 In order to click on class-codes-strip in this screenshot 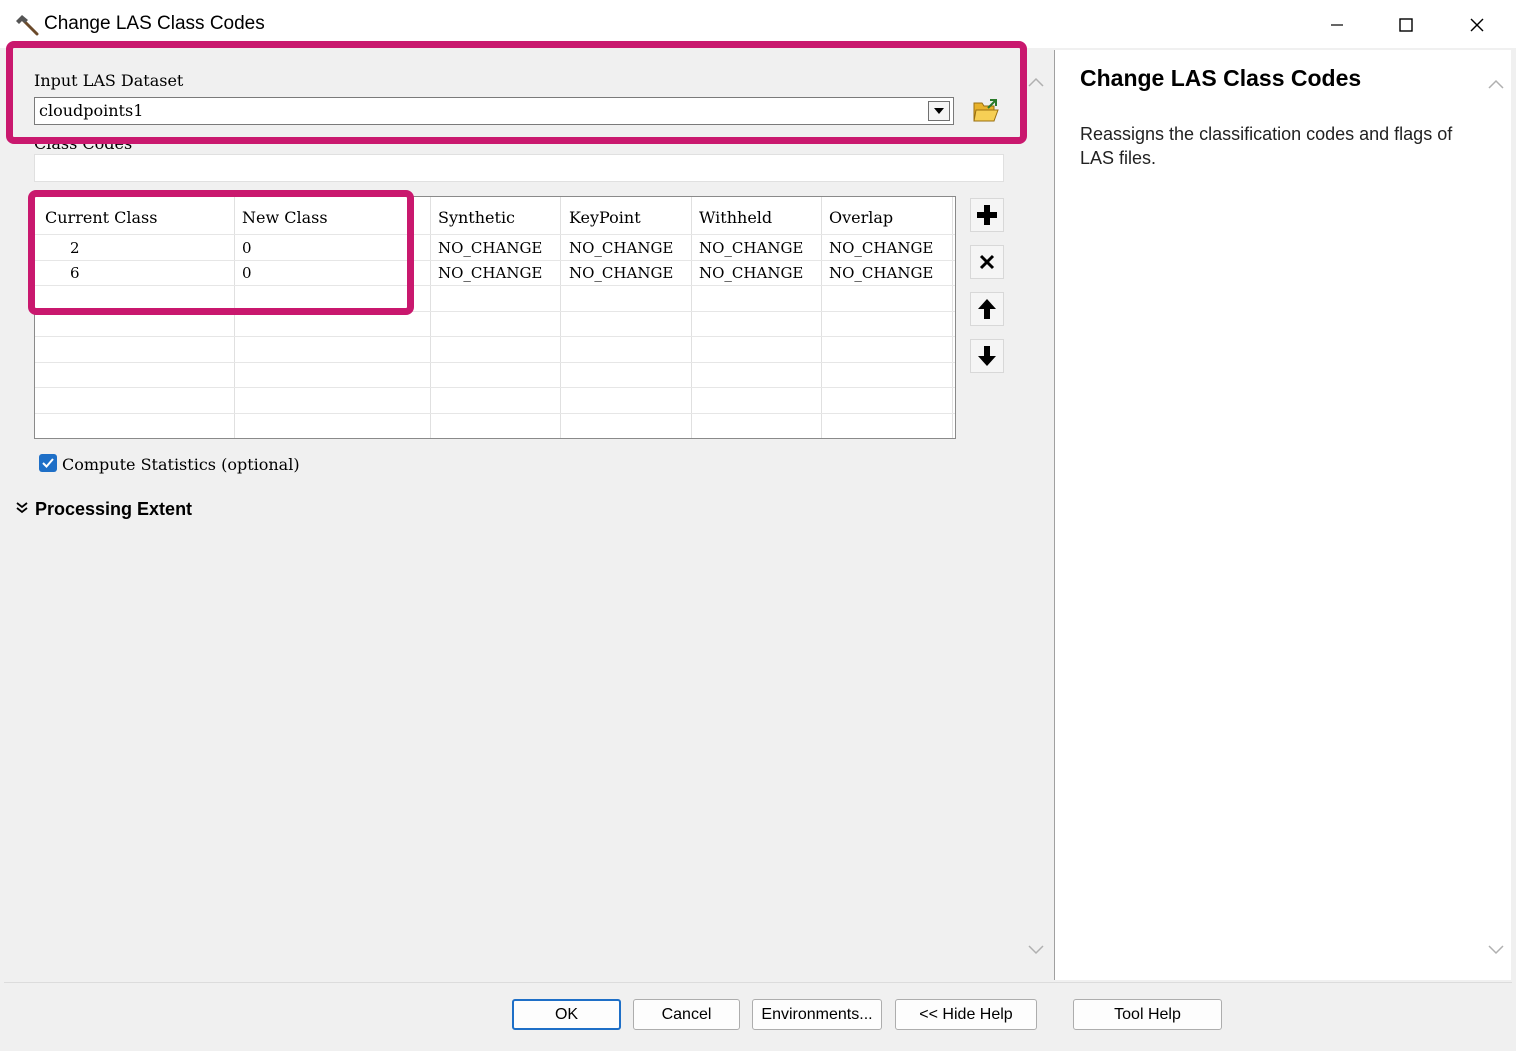, I will do `click(519, 168)`.